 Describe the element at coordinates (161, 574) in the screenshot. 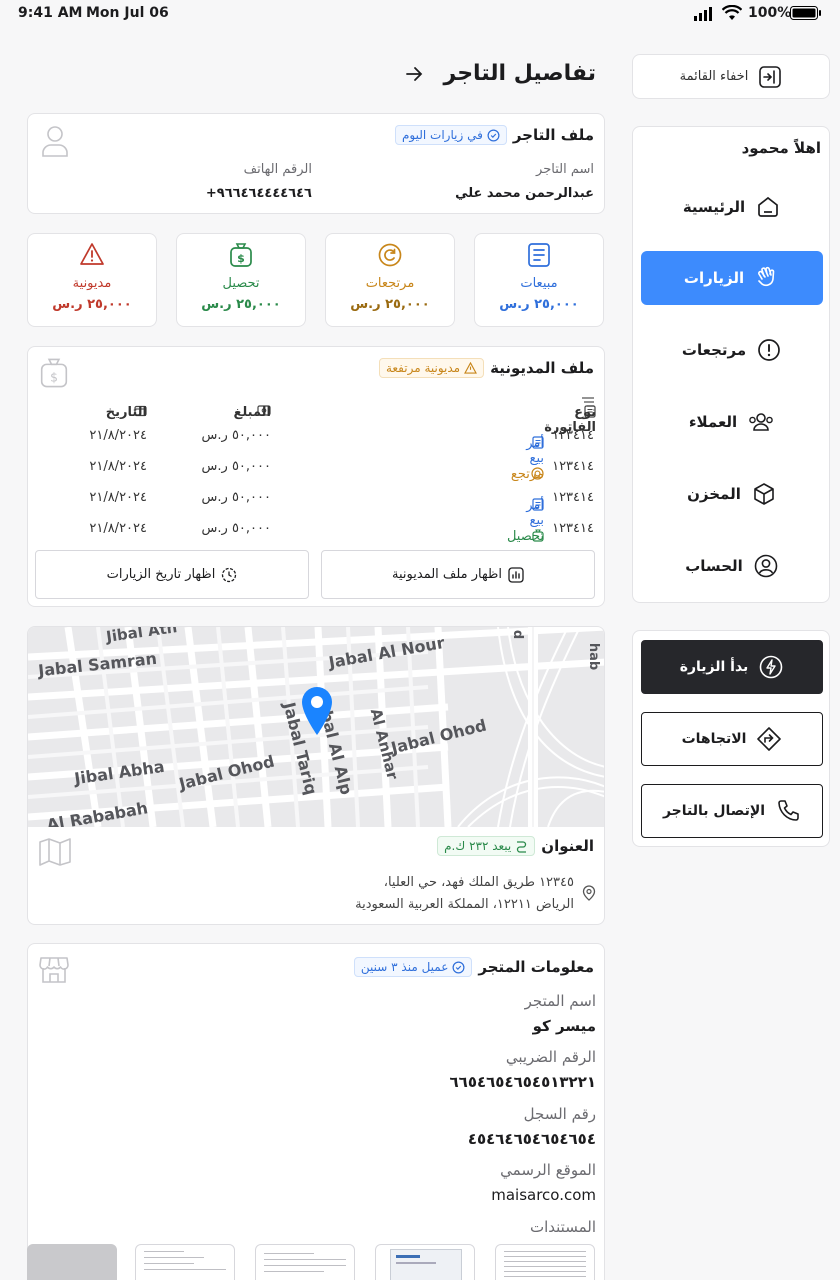

I see `show-visit-history-label: اظهار تاريخ الزيارات` at that location.